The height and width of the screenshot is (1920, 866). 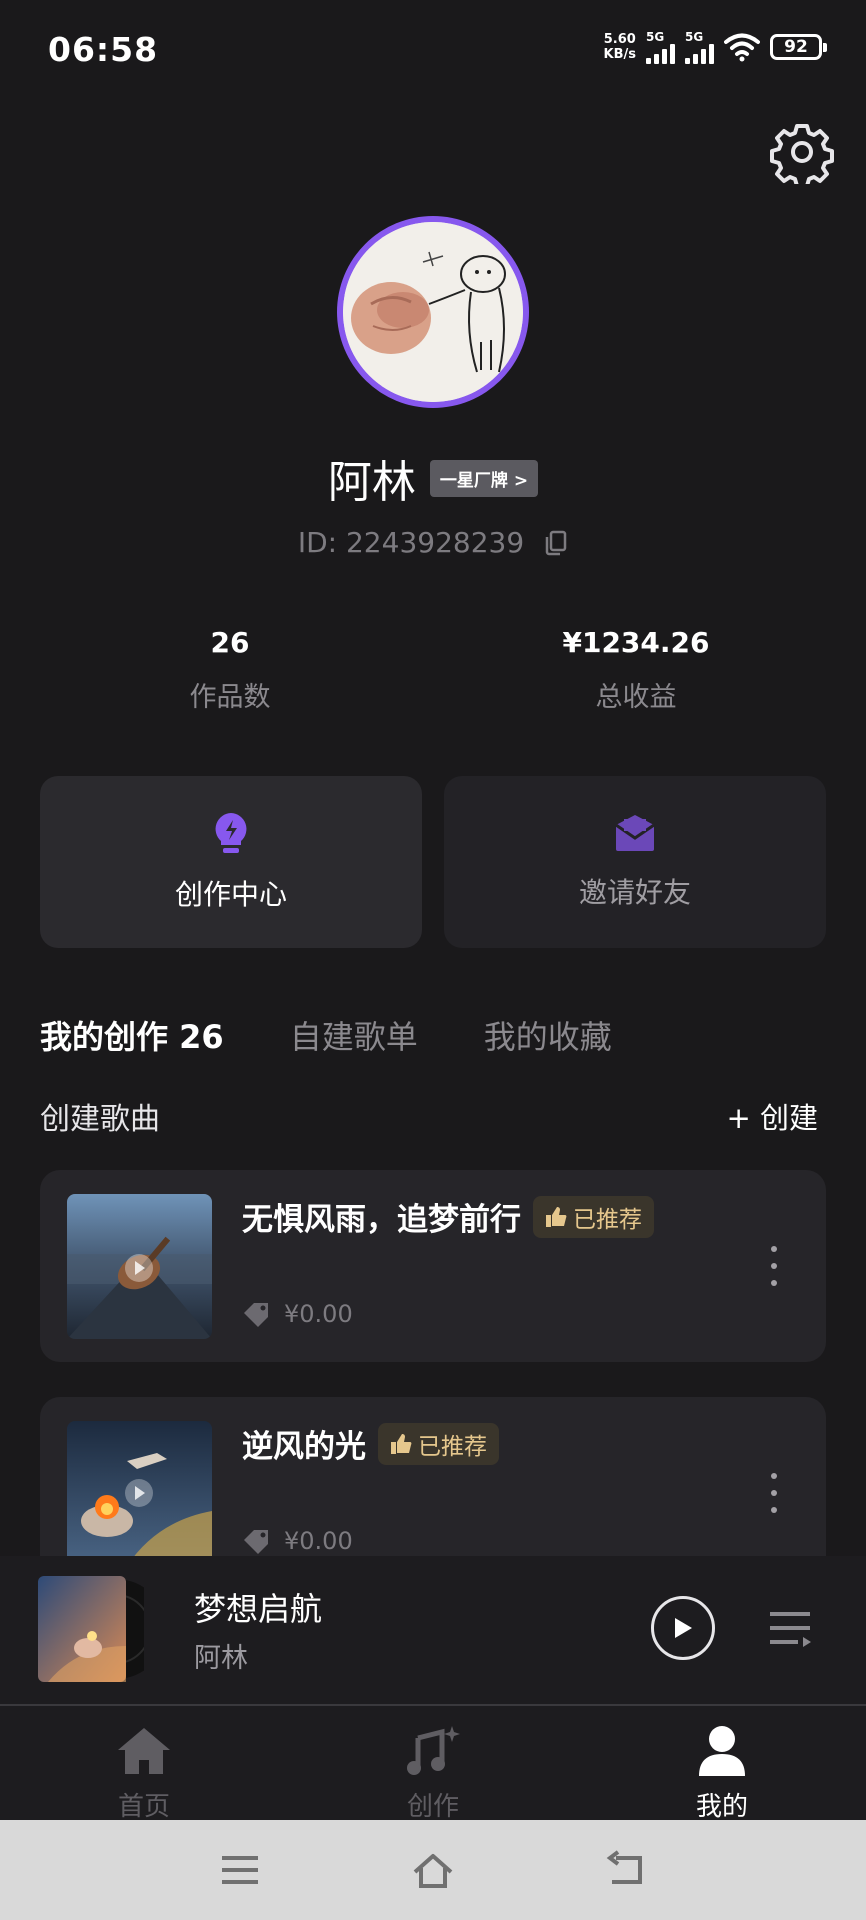 I want to click on mini-player: 梦想启航 阿林, so click(x=433, y=1630).